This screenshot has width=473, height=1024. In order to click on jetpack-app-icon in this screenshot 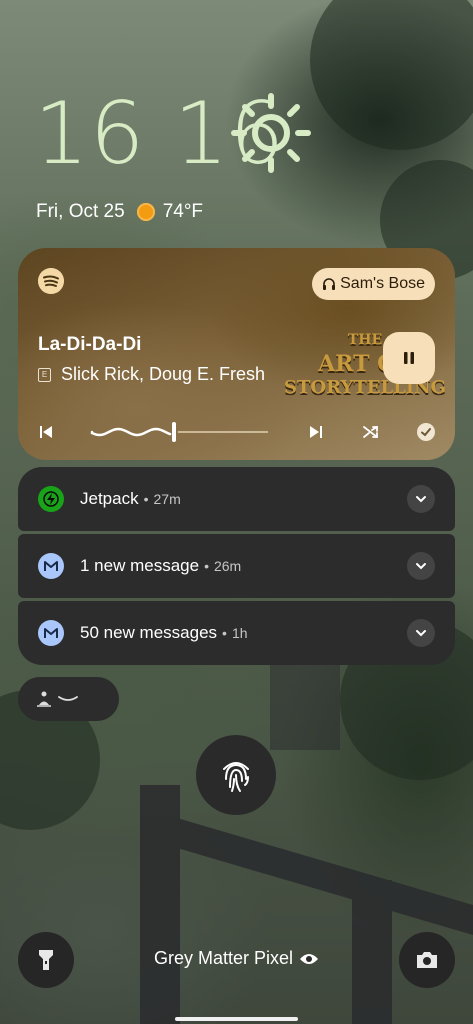, I will do `click(51, 499)`.